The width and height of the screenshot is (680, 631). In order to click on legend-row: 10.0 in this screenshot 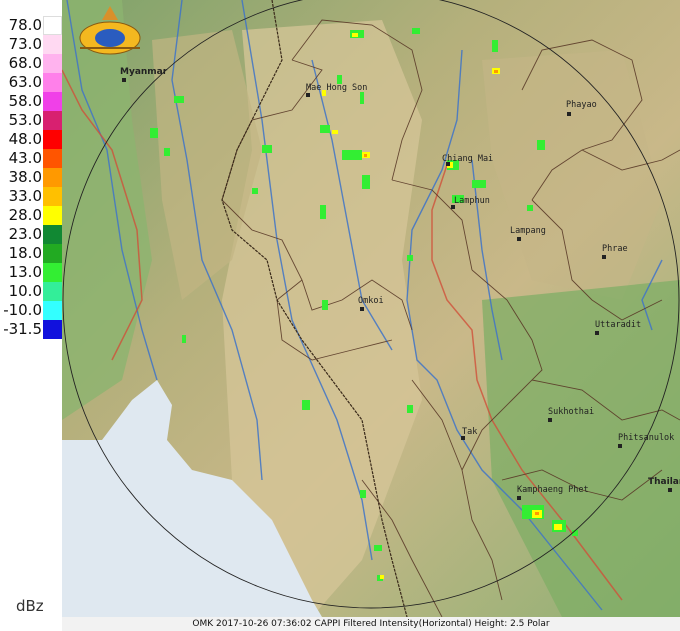, I will do `click(31, 291)`.